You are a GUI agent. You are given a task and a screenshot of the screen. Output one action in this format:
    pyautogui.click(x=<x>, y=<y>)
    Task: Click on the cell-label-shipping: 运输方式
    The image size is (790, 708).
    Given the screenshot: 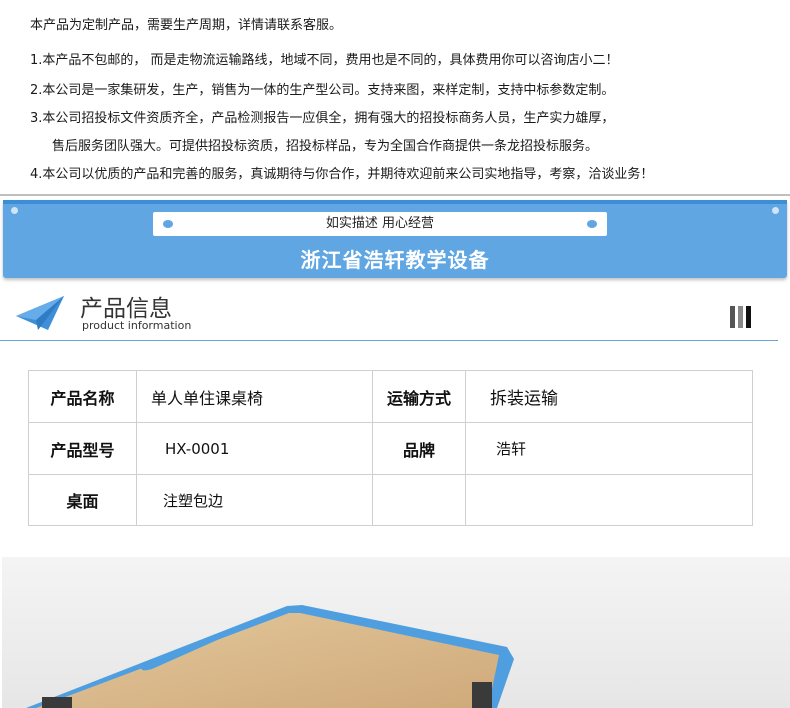 What is the action you would take?
    pyautogui.click(x=419, y=397)
    